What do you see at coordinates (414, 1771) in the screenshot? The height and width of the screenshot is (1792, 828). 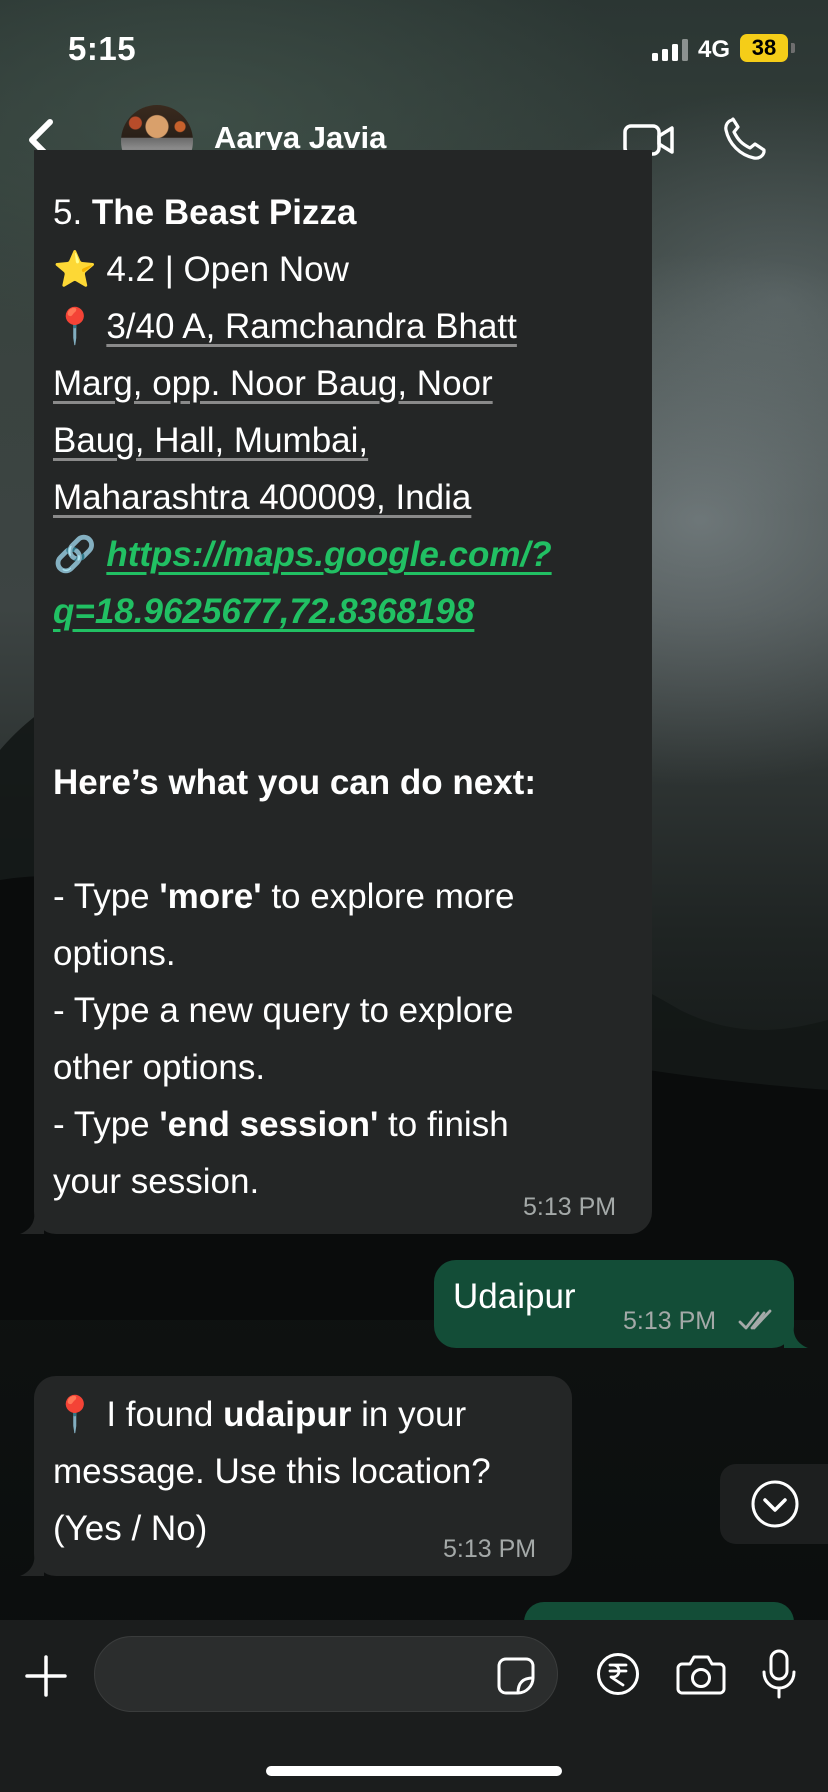 I see `home-indicator` at bounding box center [414, 1771].